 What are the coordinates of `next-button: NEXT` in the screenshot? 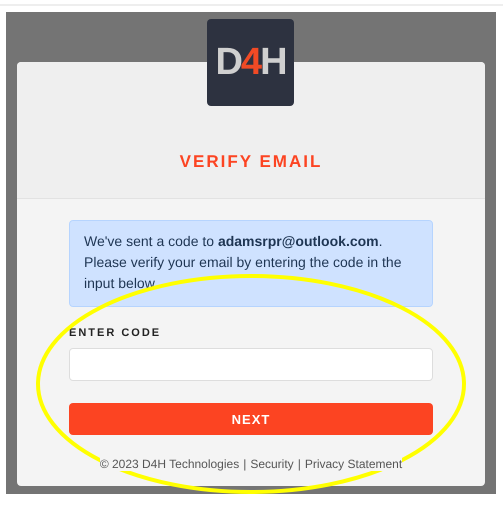 It's located at (251, 419).